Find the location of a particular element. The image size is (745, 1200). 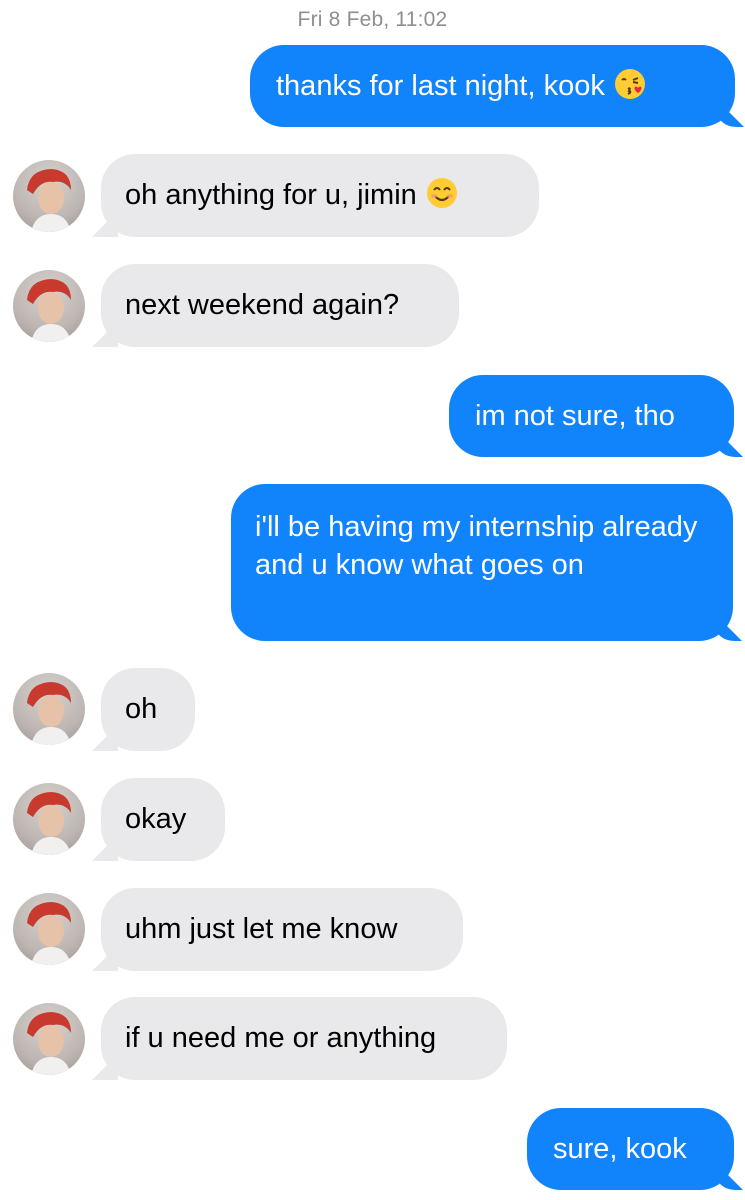

message-text: oh is located at coordinates (141, 709).